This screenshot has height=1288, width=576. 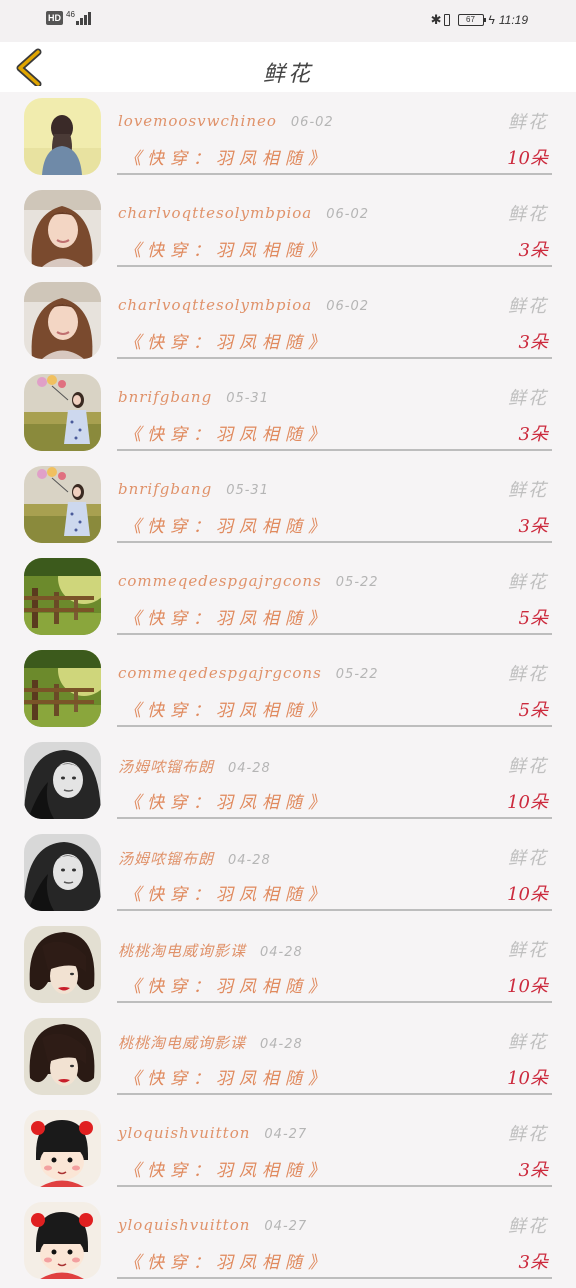 What do you see at coordinates (247, 490) in the screenshot?
I see `gift-date: 05-31` at bounding box center [247, 490].